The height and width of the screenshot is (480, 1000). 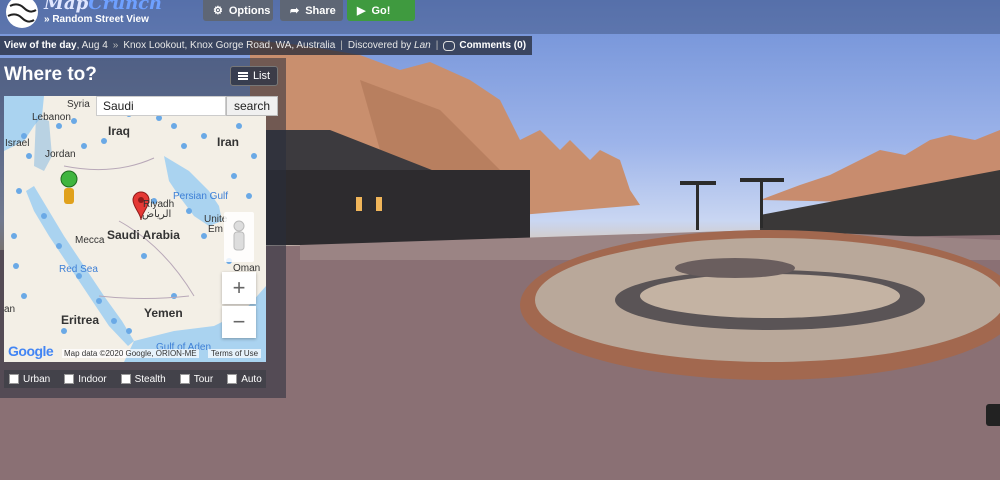 I want to click on street-view-pegman-control, so click(x=239, y=237).